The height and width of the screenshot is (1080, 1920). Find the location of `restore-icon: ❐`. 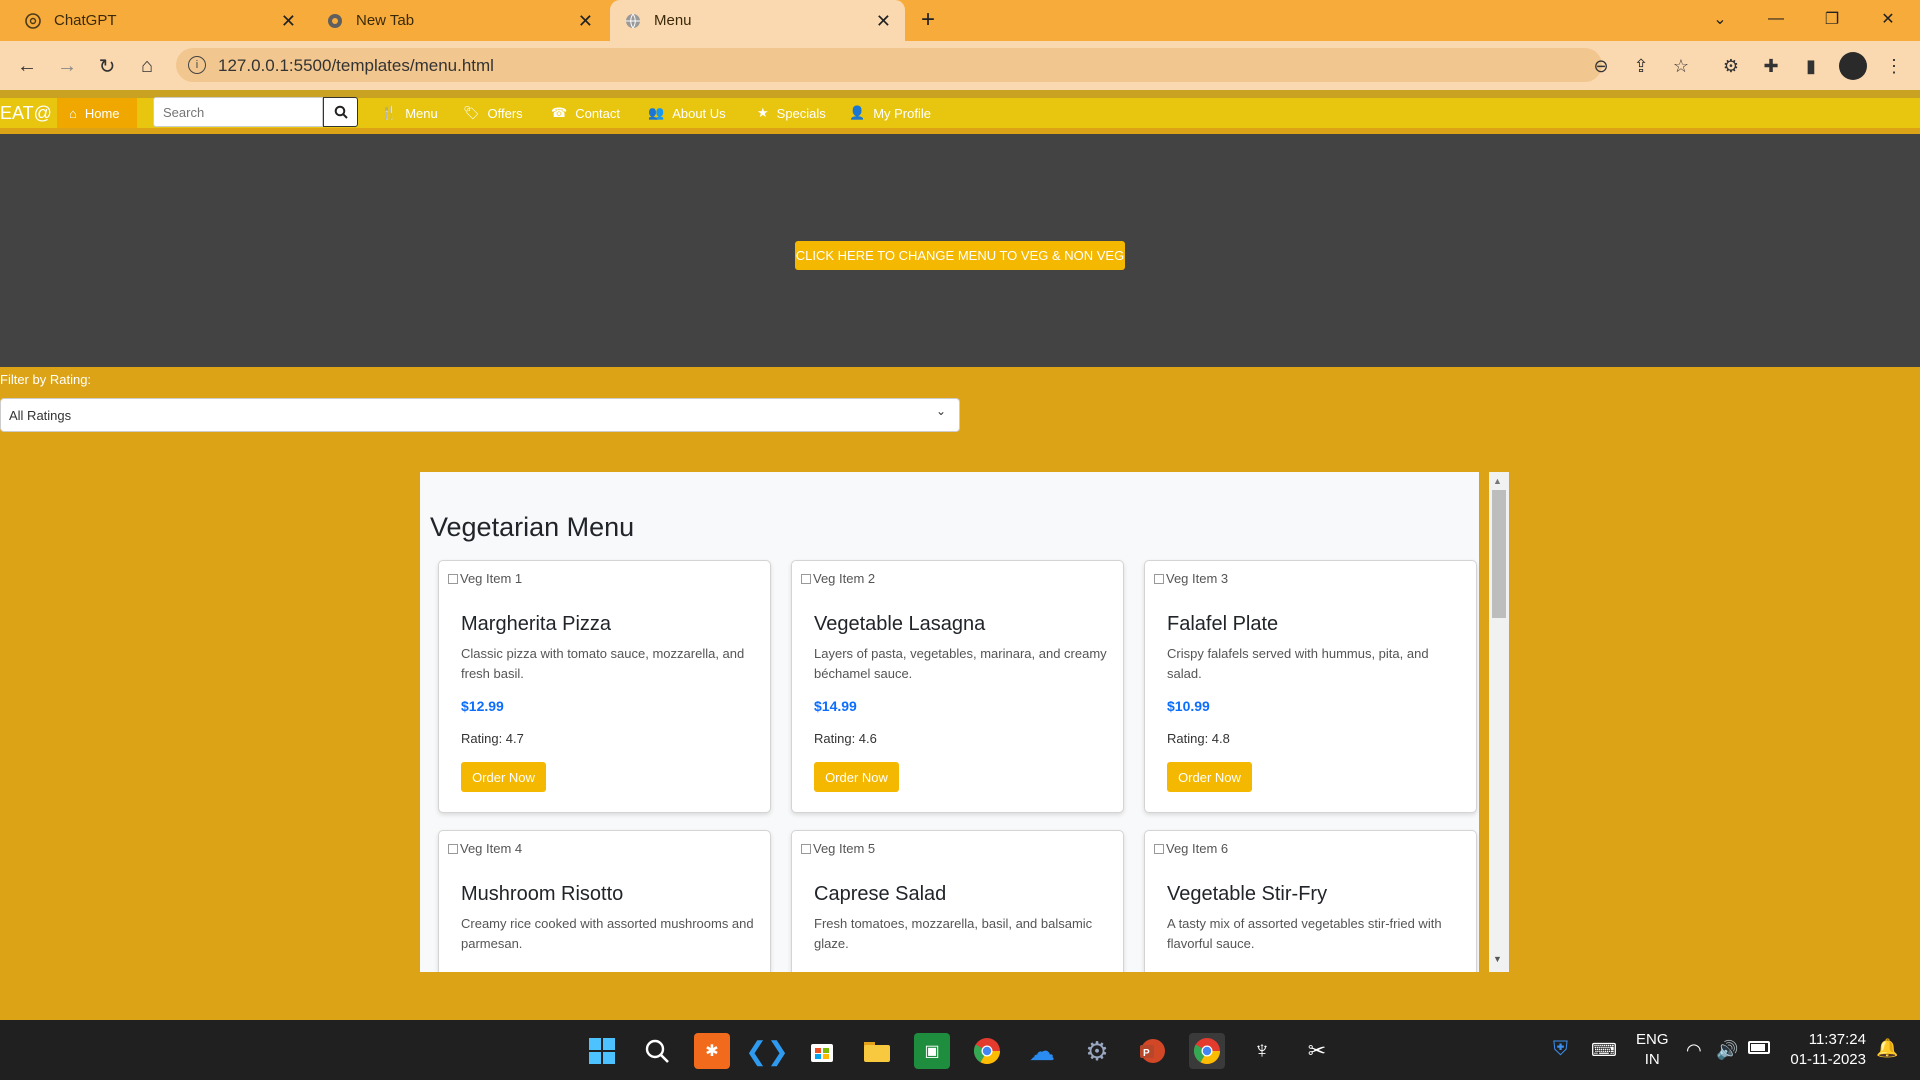

restore-icon: ❐ is located at coordinates (1832, 19).